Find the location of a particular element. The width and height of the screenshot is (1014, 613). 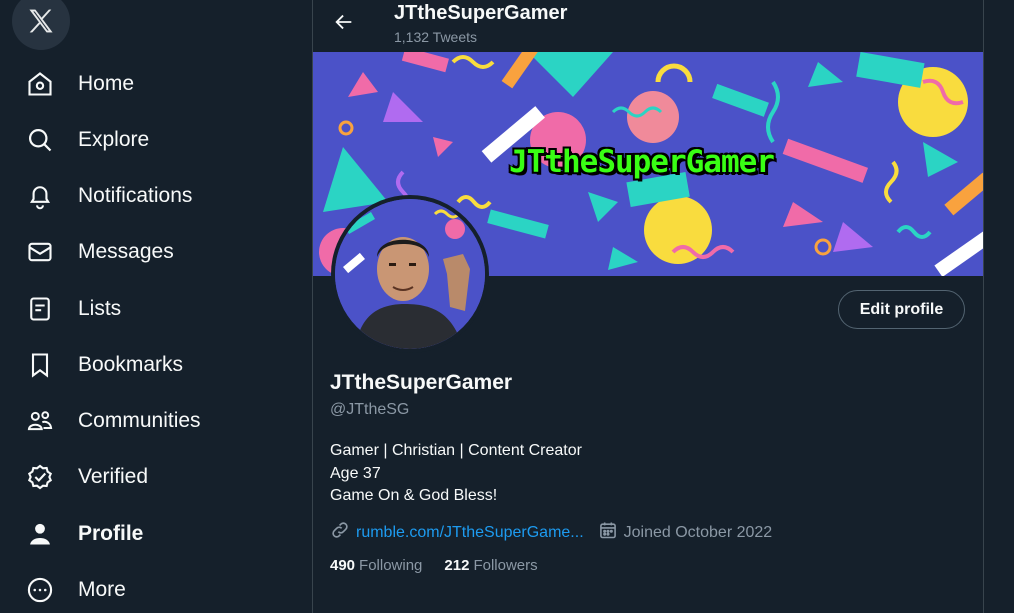

avatar is located at coordinates (410, 274).